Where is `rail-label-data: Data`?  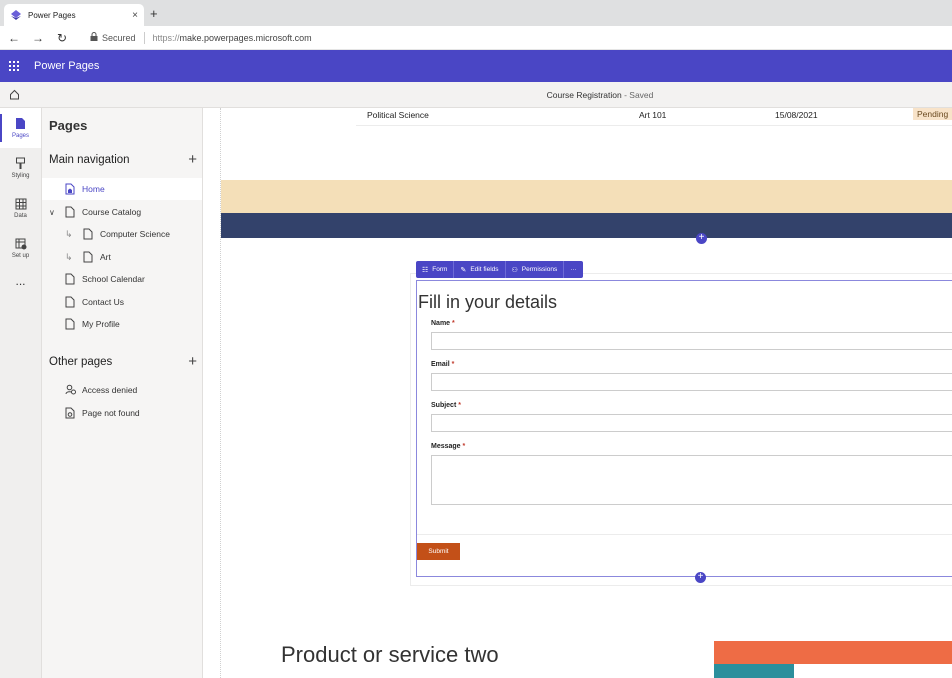
rail-label-data: Data is located at coordinates (20, 215).